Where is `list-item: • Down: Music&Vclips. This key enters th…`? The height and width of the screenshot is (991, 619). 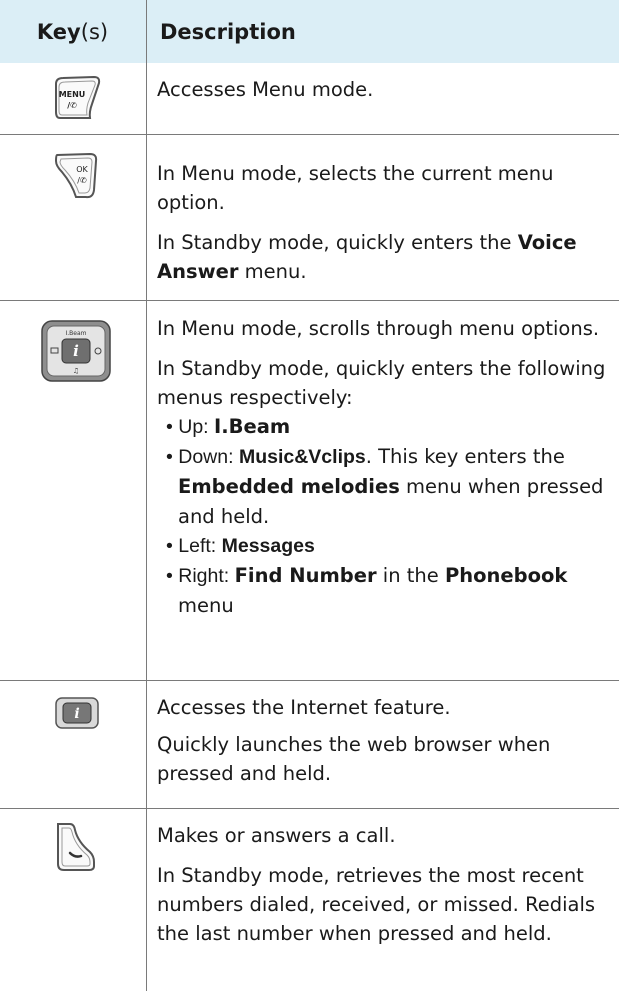 list-item: • Down: Music&Vclips. This key enters th… is located at coordinates (385, 486).